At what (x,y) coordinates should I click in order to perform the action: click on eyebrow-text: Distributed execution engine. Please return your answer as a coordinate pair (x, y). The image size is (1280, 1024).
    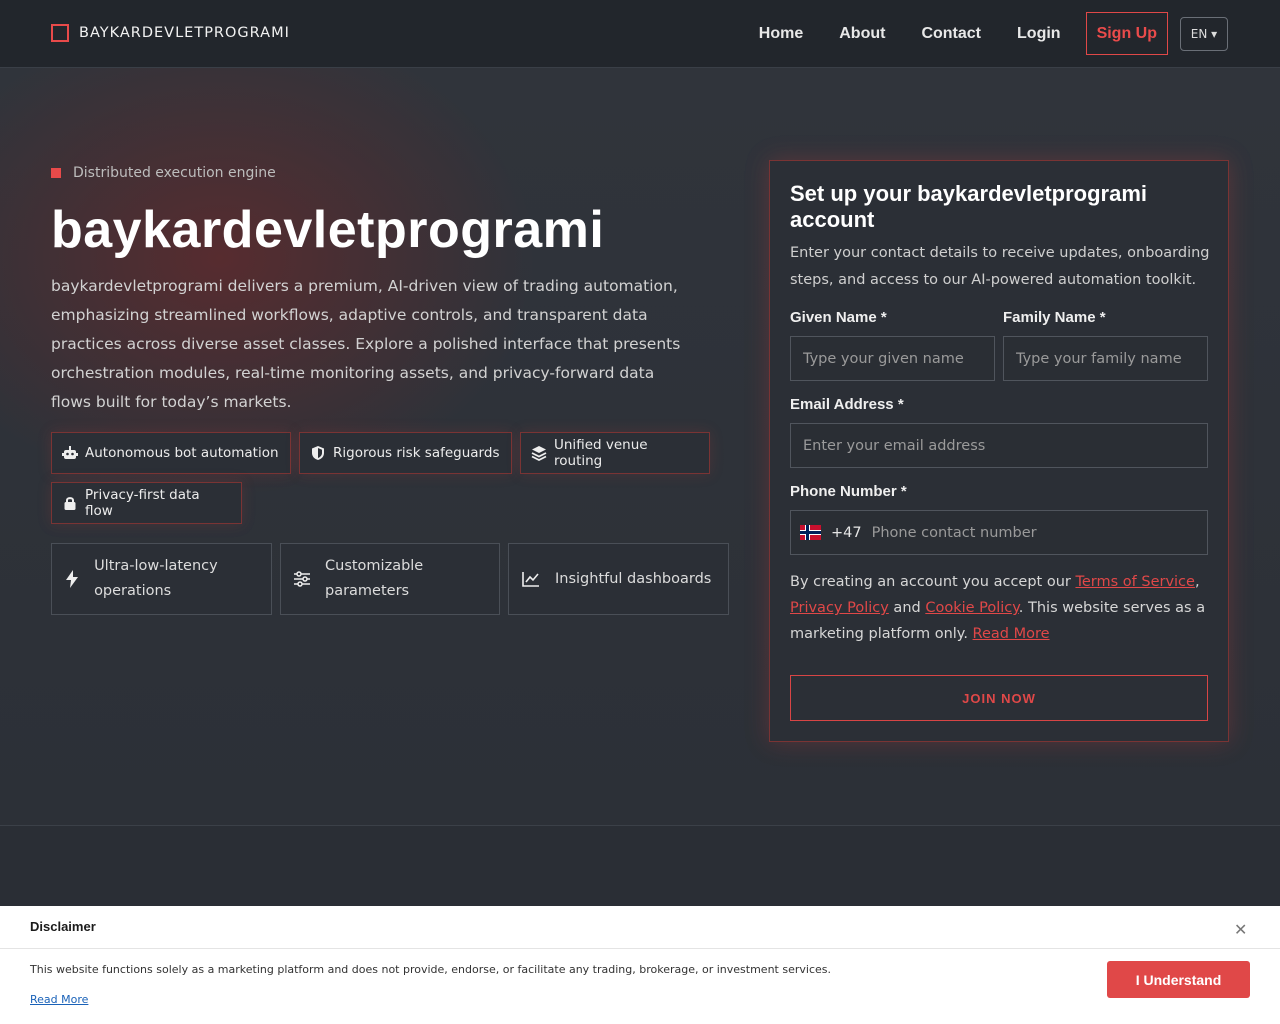
    Looking at the image, I should click on (174, 173).